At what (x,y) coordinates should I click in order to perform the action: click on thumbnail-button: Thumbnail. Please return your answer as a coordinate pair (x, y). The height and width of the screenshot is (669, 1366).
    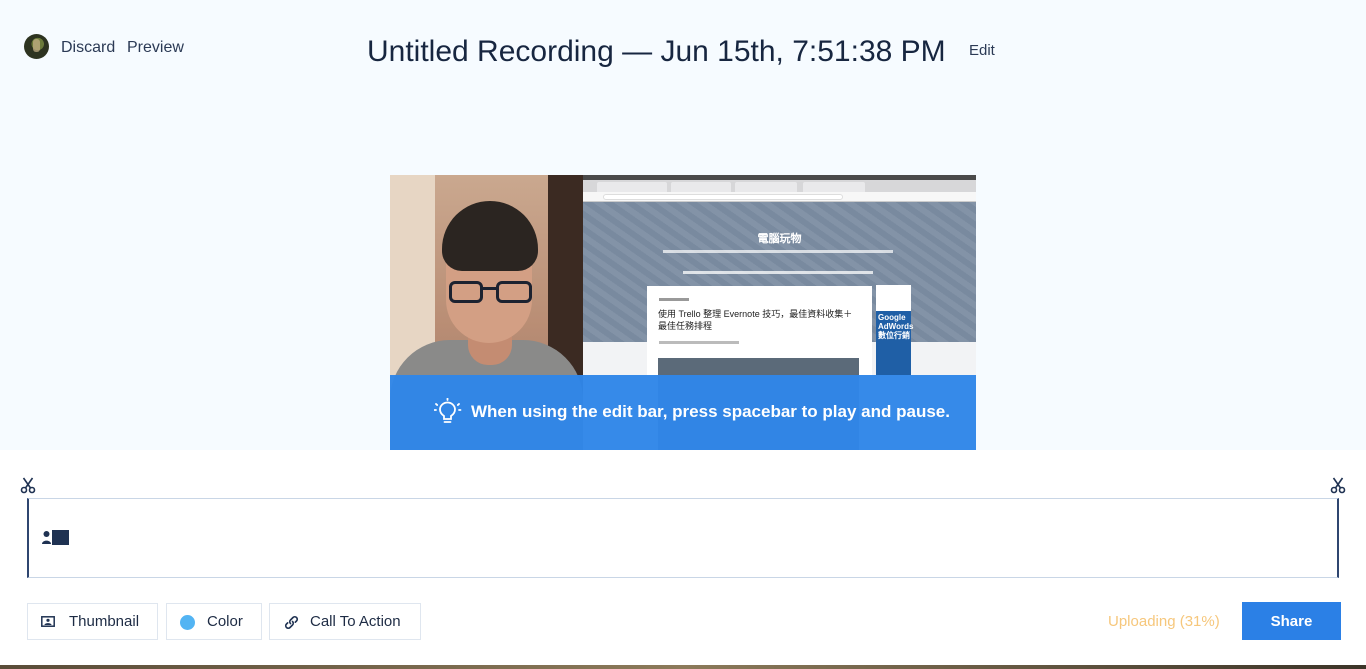
    Looking at the image, I should click on (92, 621).